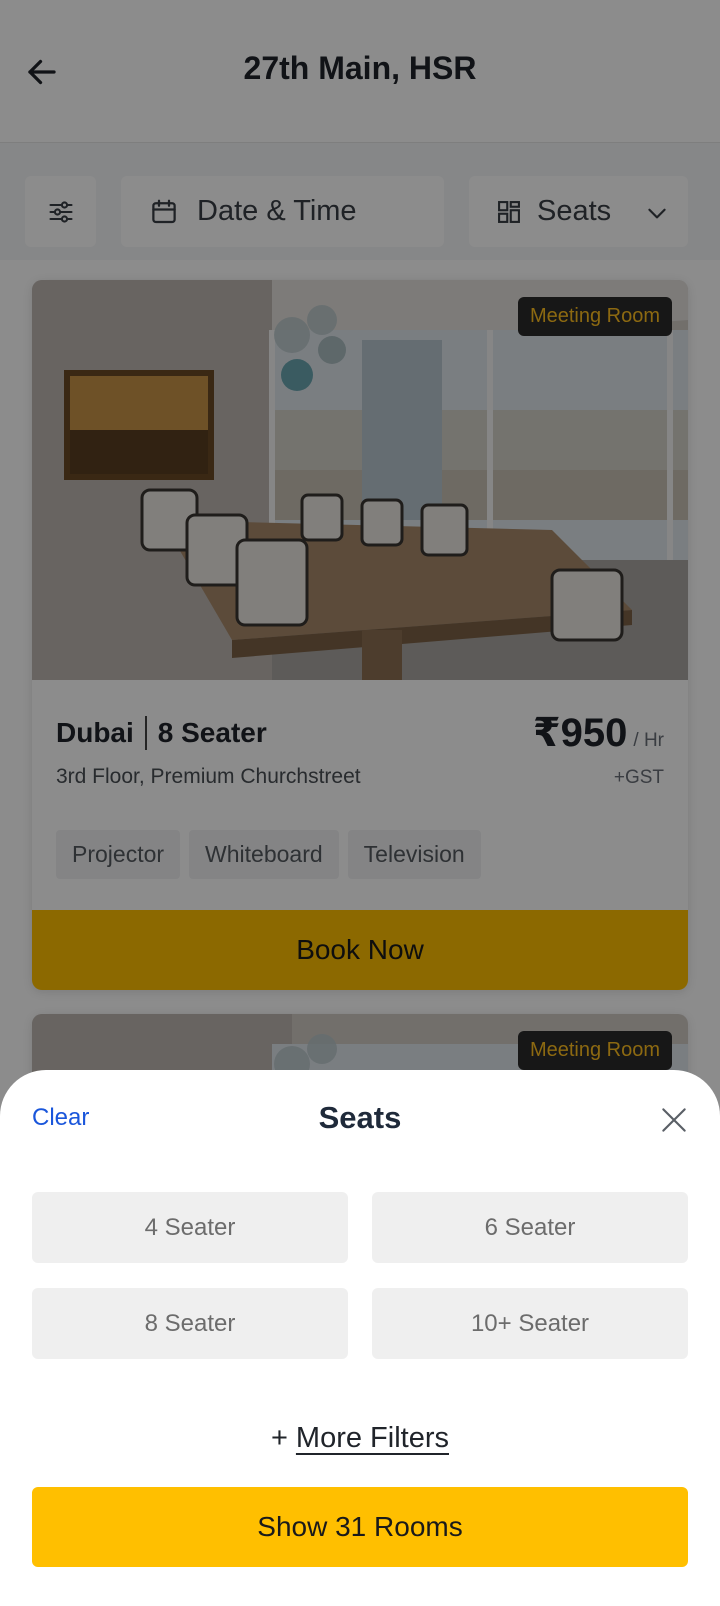  I want to click on close-button, so click(674, 1120).